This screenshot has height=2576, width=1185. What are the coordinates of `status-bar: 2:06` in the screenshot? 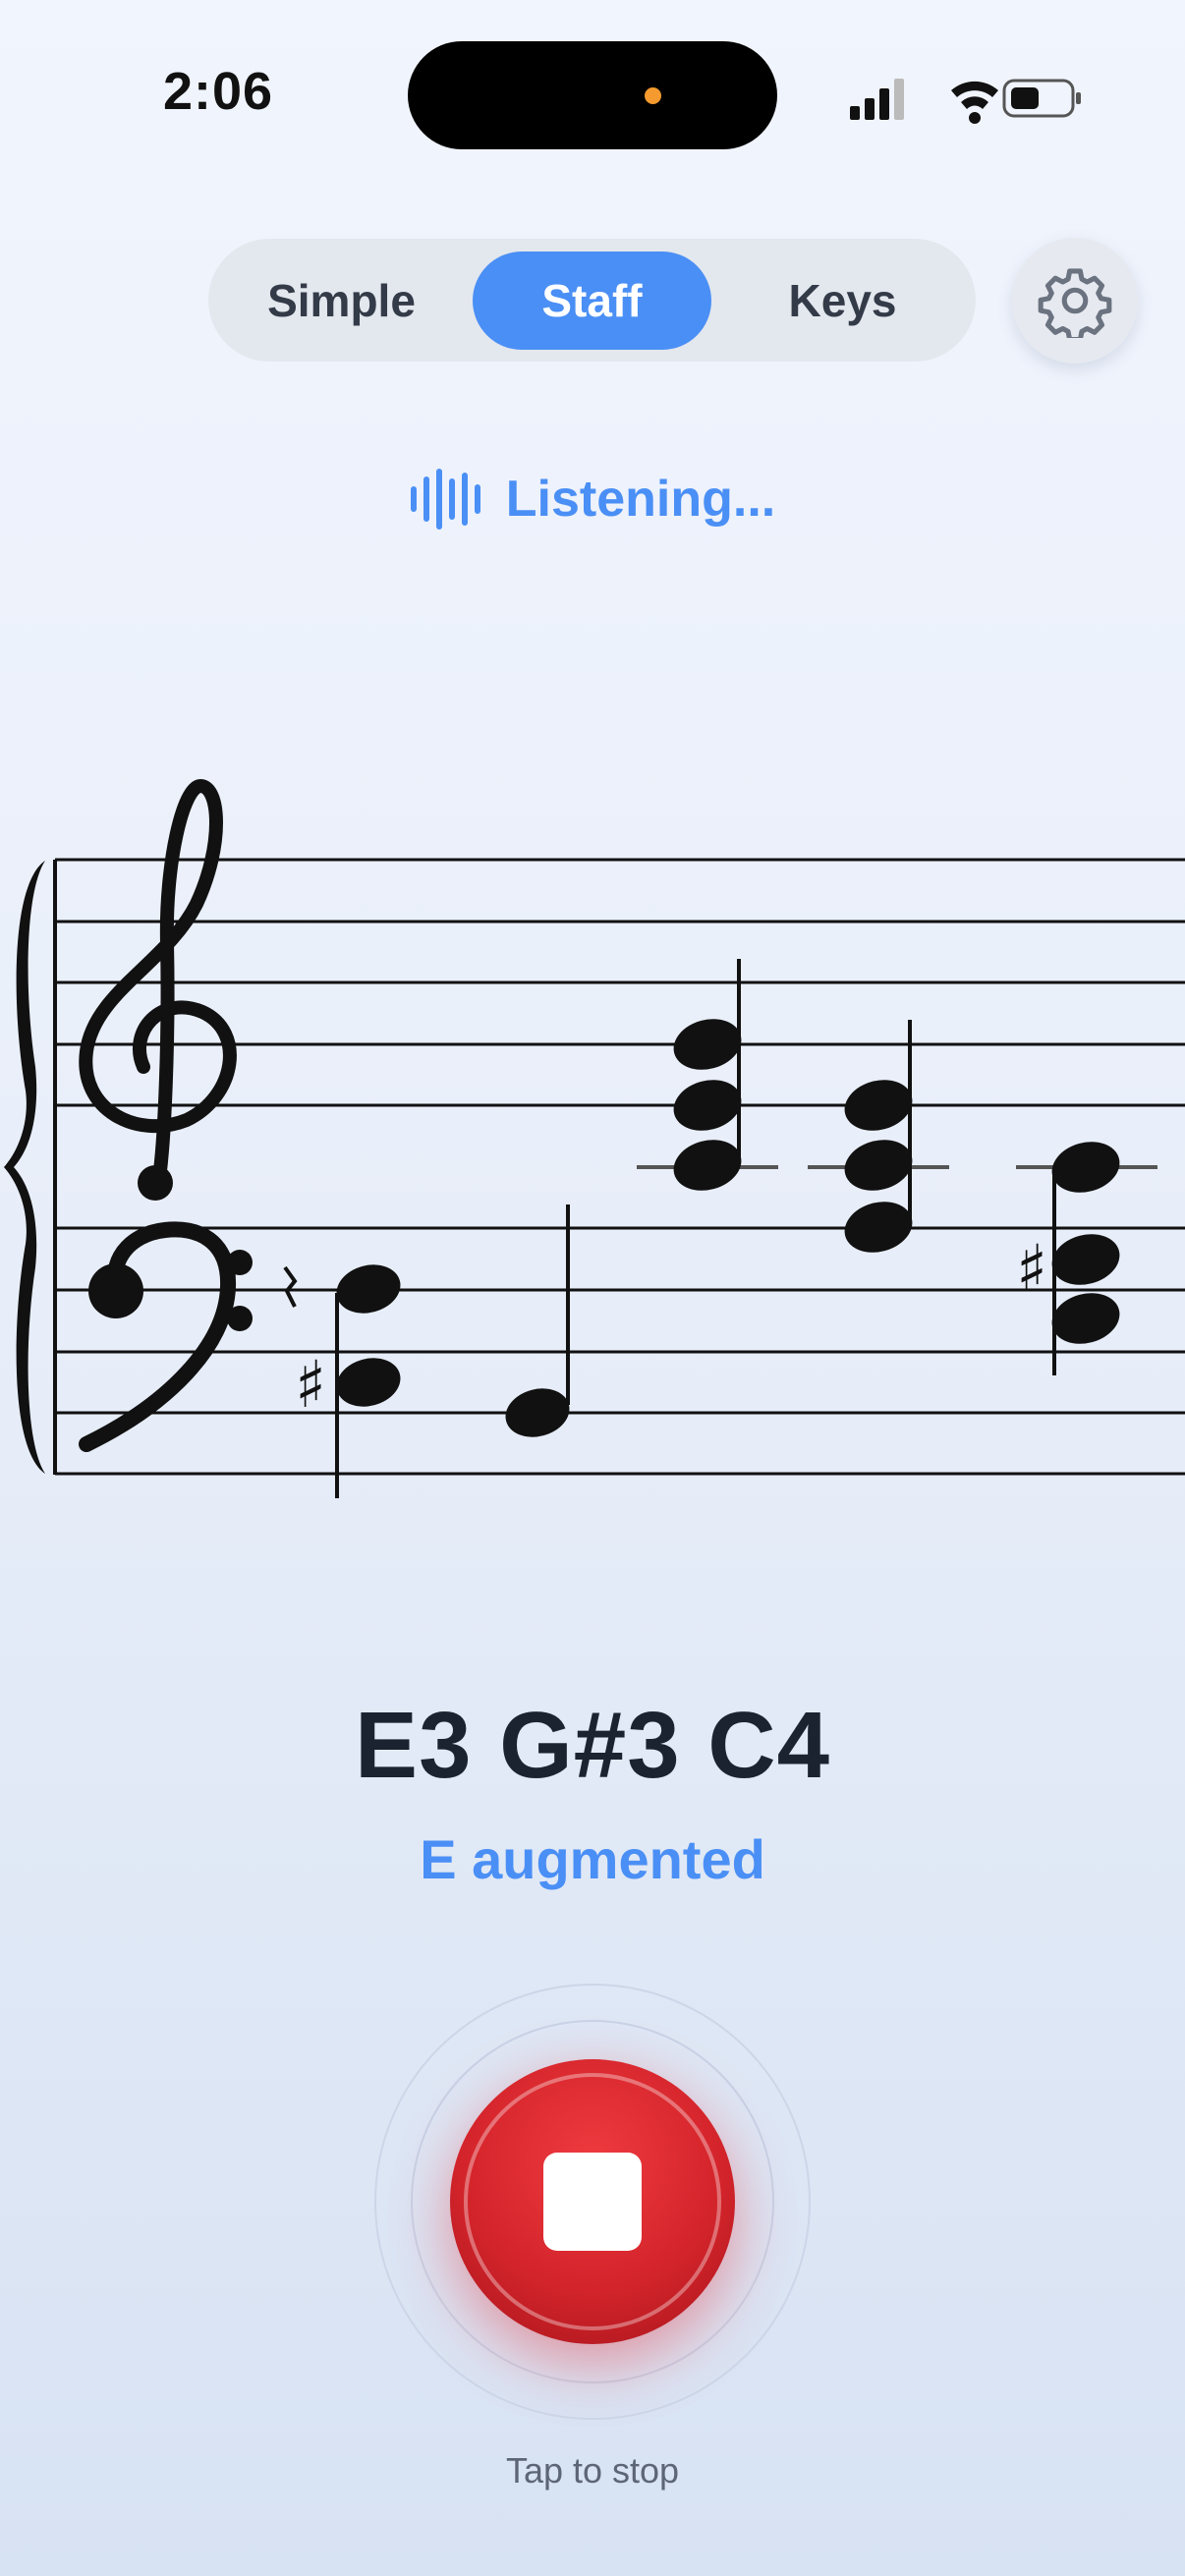 It's located at (592, 88).